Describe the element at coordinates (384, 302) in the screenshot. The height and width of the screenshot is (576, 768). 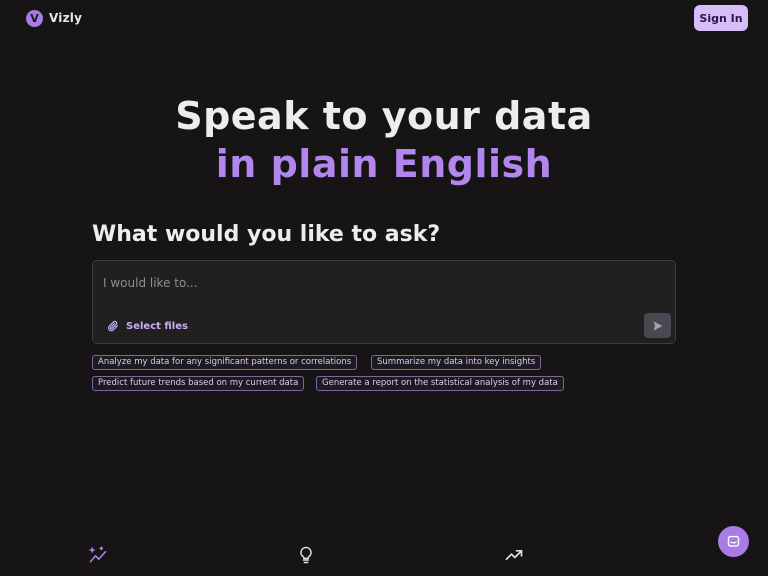
I see `prompt-box: Select files` at that location.